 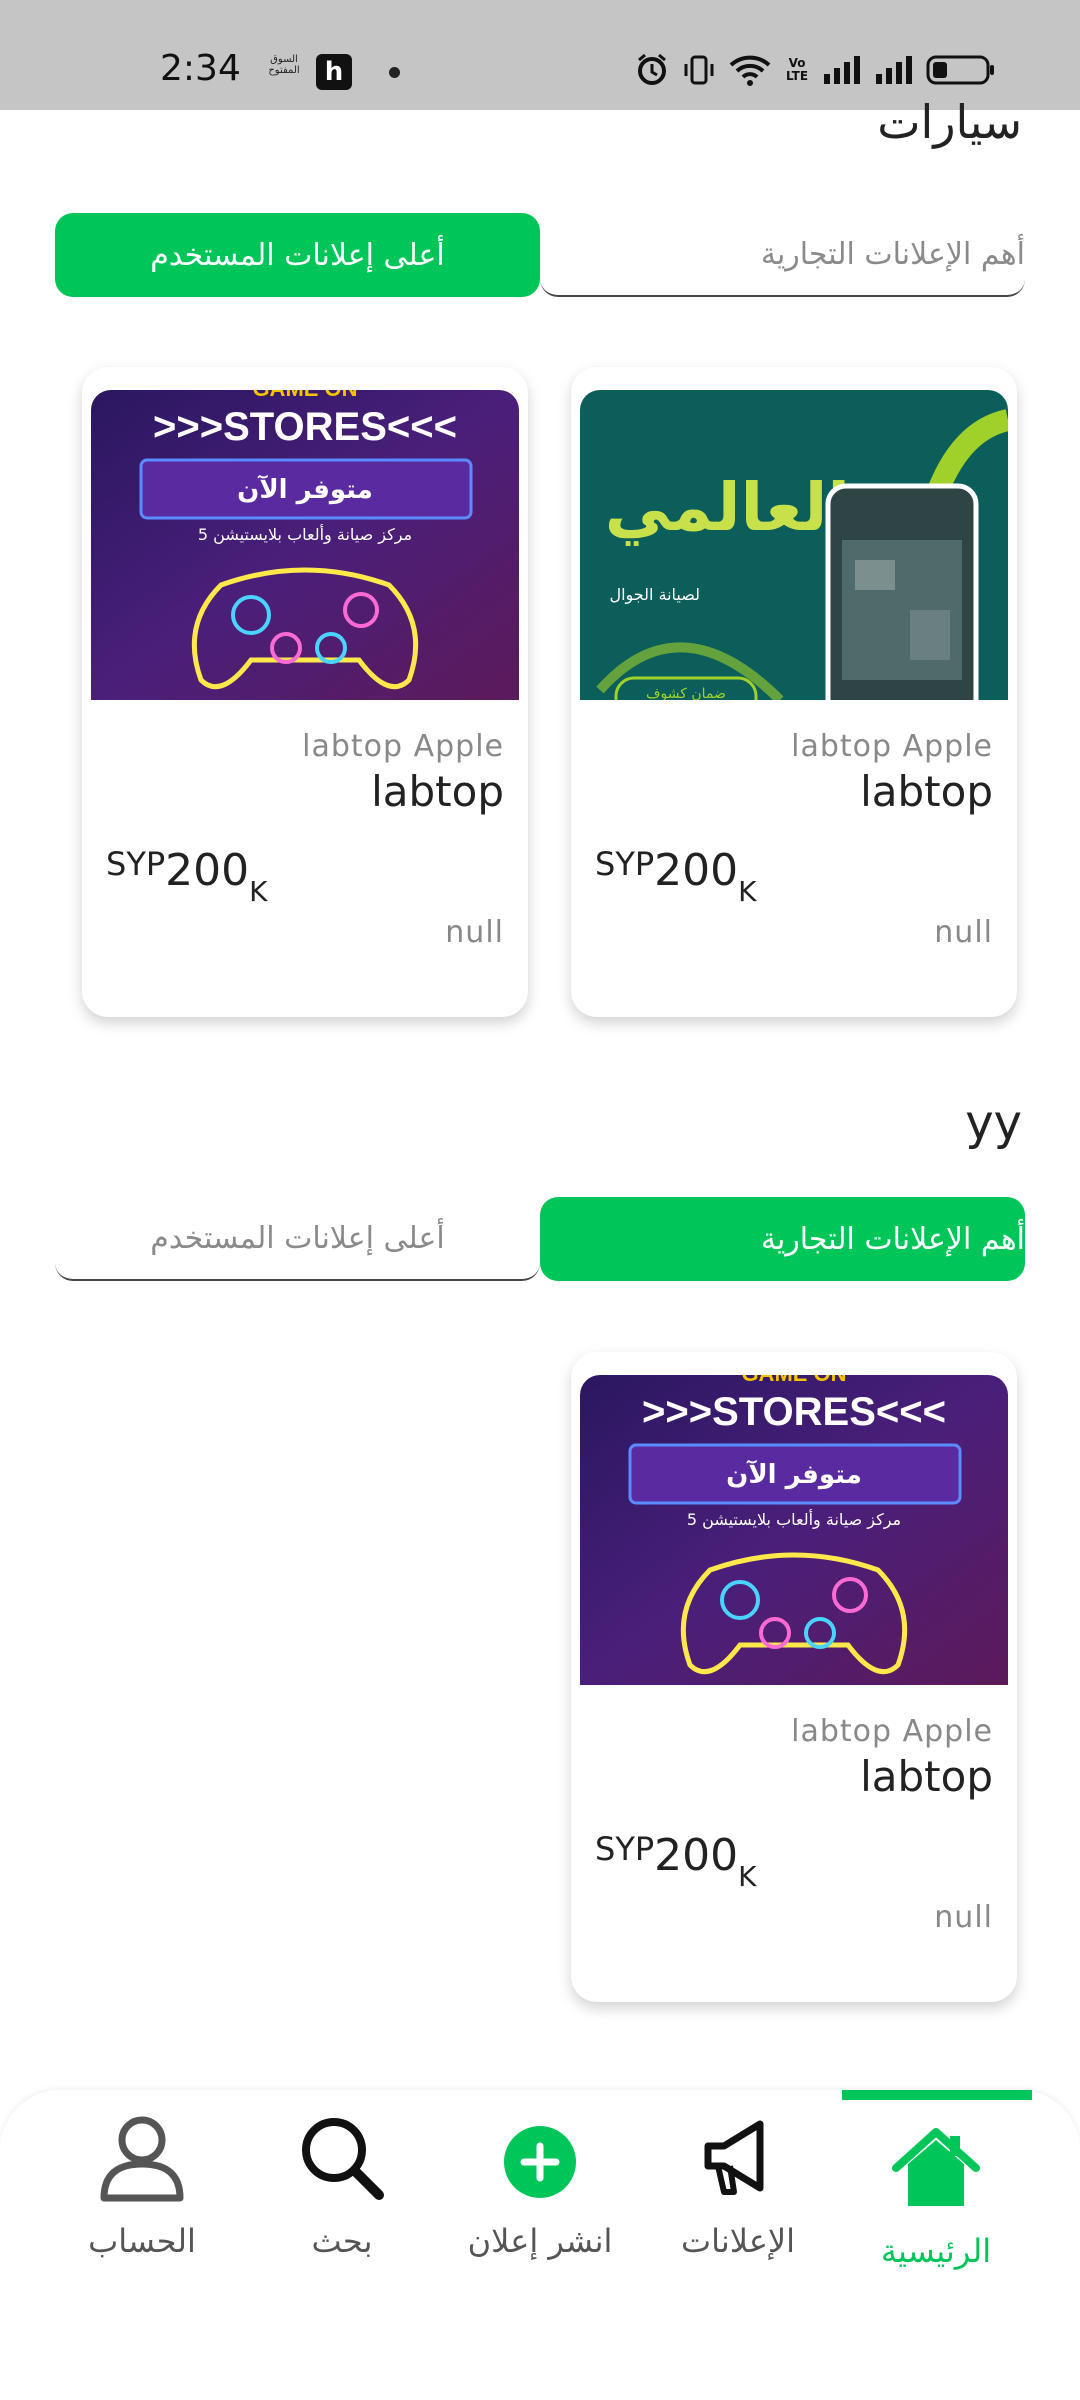 What do you see at coordinates (394, 72) in the screenshot?
I see `notification-dot-icon` at bounding box center [394, 72].